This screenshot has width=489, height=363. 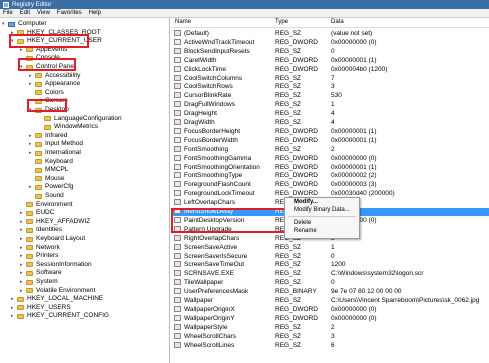 I want to click on tree-item: ▸ Appearance, so click(x=54, y=84).